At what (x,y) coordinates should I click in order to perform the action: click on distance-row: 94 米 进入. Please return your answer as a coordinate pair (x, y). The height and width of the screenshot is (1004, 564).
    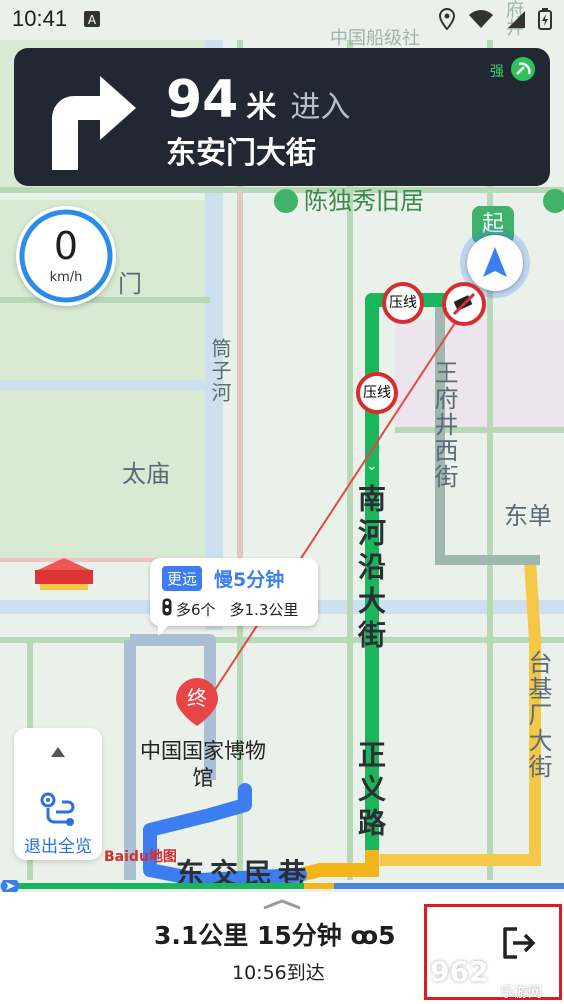
    Looking at the image, I should click on (258, 100).